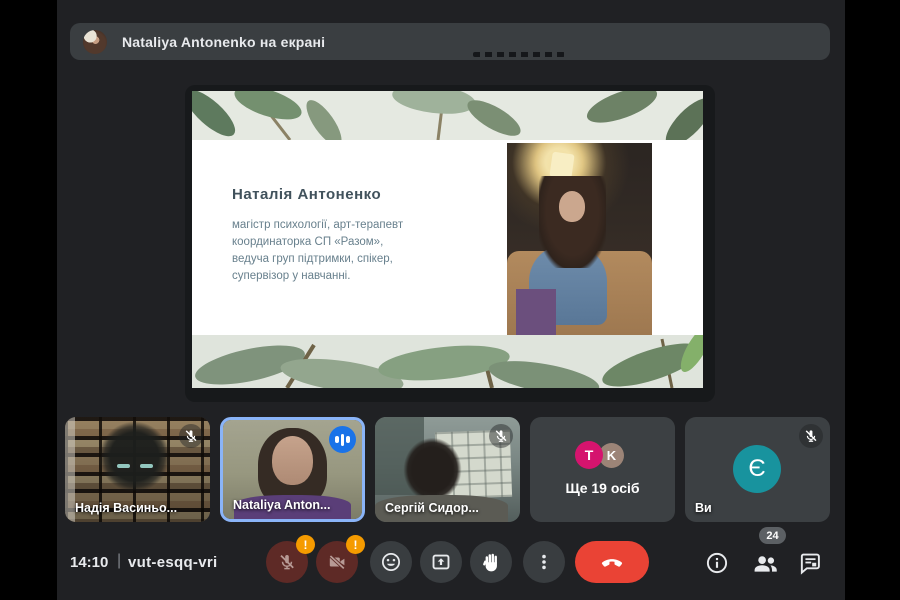 Image resolution: width=900 pixels, height=600 pixels. I want to click on photo-face, so click(572, 206).